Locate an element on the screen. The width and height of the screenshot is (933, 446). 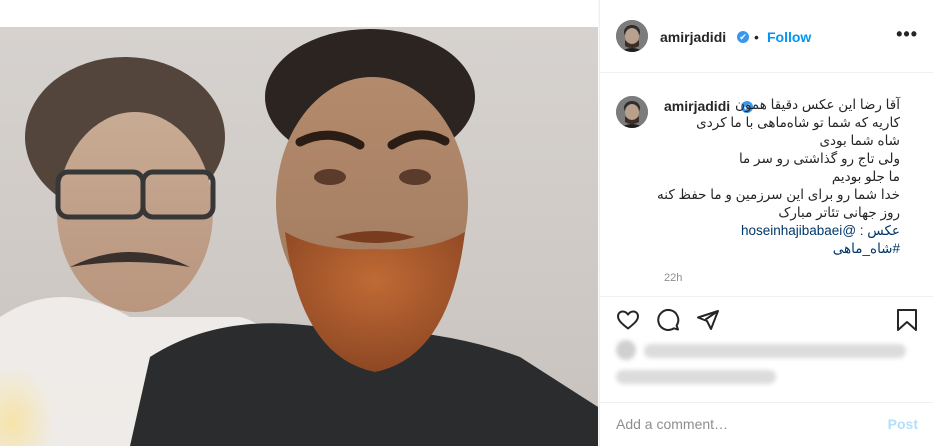
caption-line: کاریه که شما تو شاه‌ماهی با ما کردی is located at coordinates (798, 122).